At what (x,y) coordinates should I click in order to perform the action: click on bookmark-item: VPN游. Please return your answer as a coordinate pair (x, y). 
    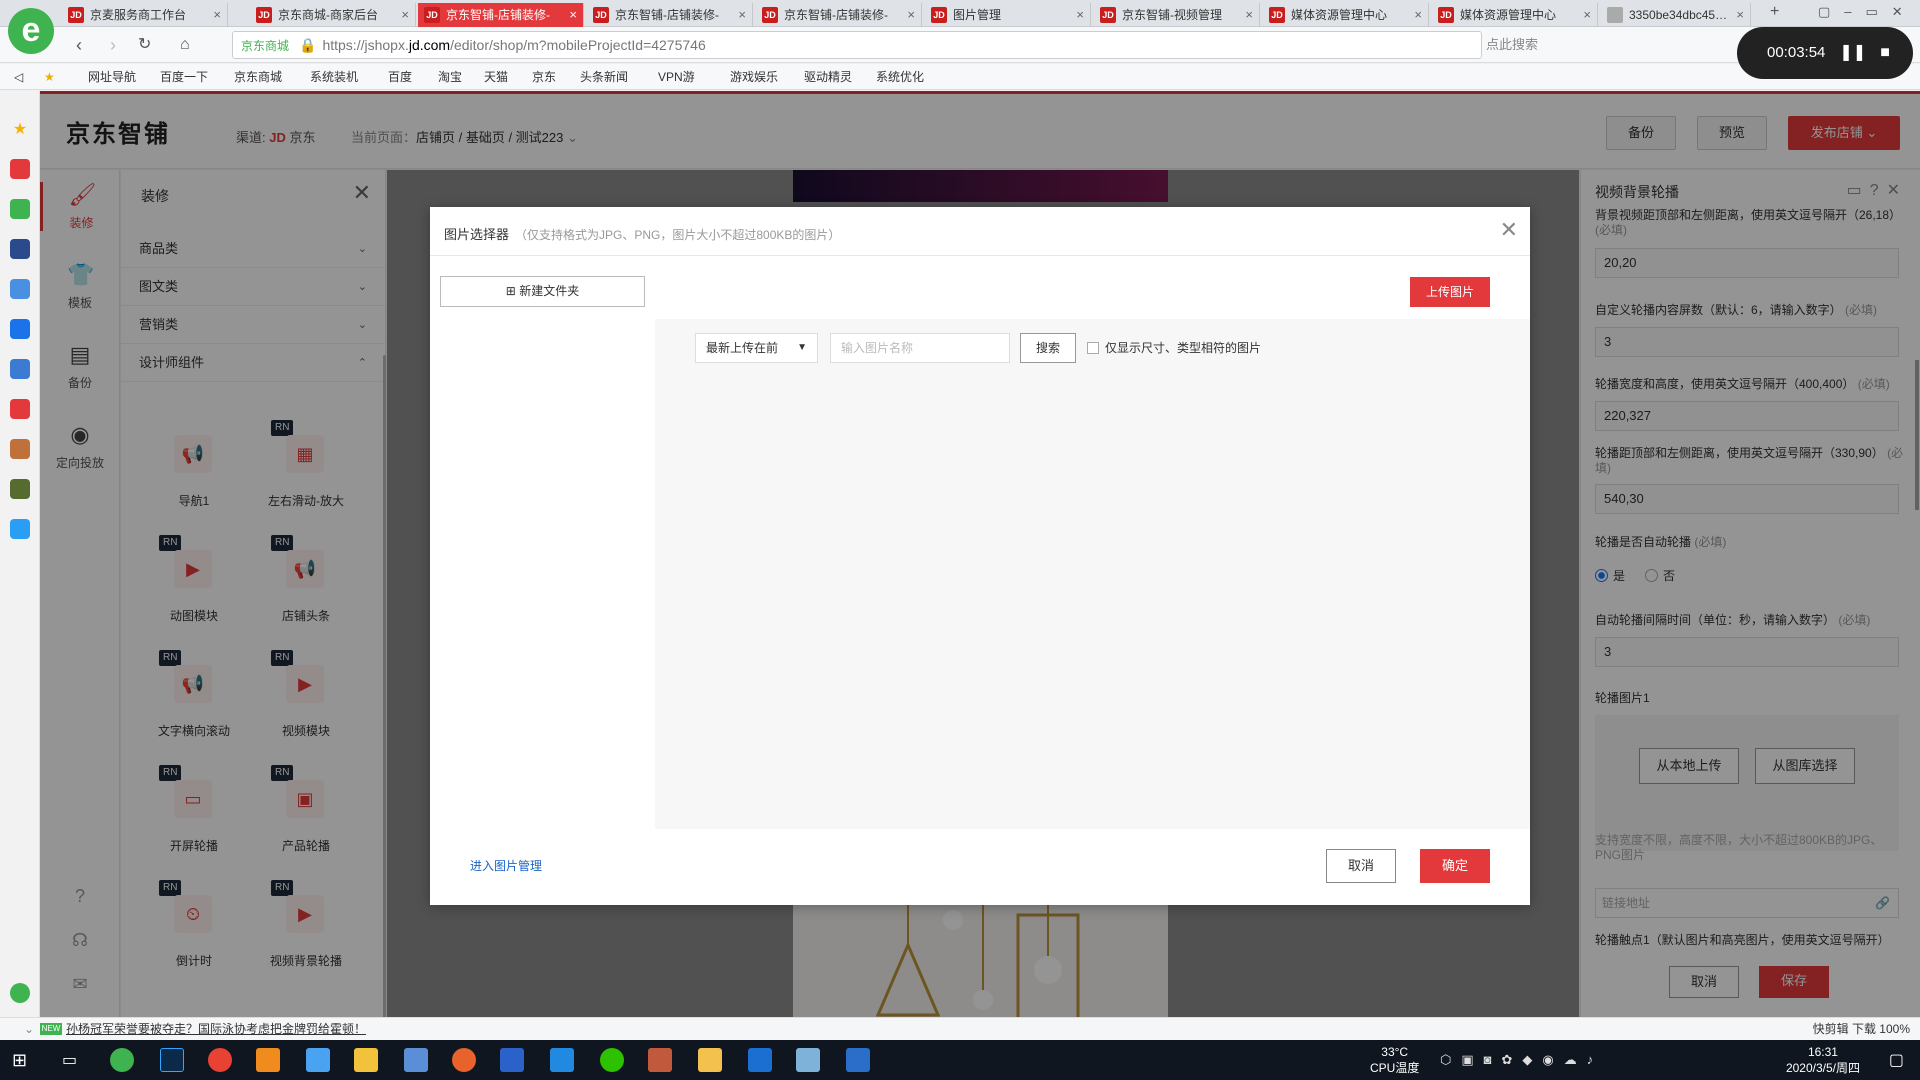
    Looking at the image, I should click on (676, 77).